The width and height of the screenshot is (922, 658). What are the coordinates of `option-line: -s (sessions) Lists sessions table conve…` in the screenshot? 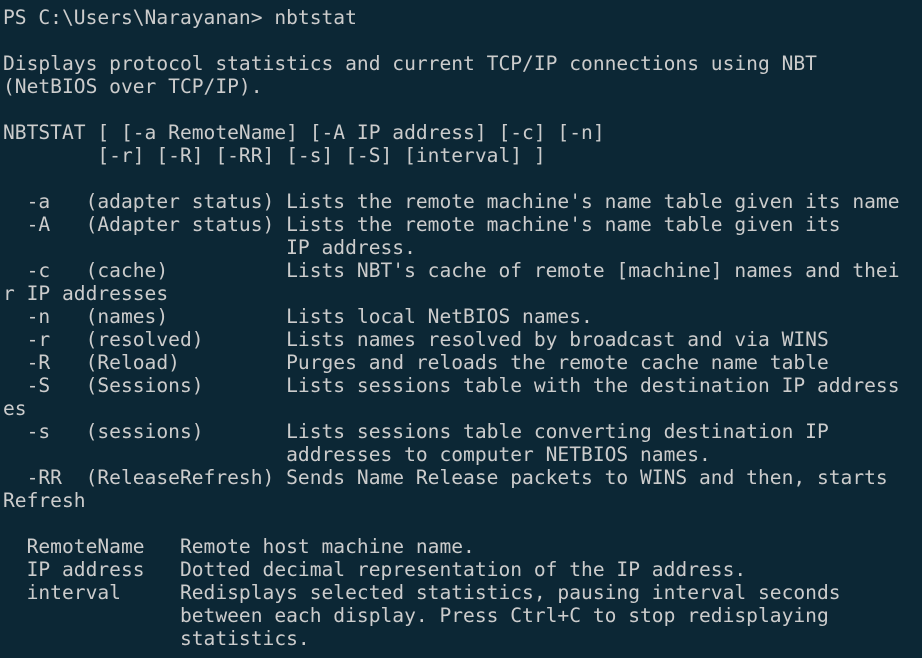 It's located at (416, 431).